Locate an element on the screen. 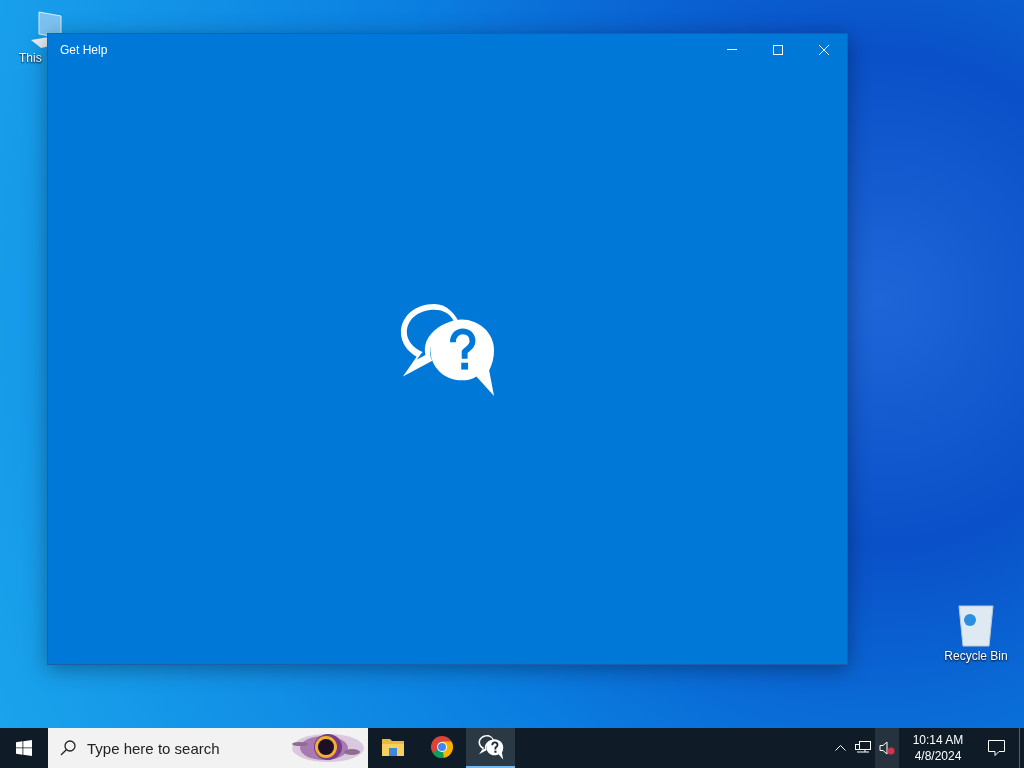 This screenshot has height=768, width=1024. search-icon is located at coordinates (68, 748).